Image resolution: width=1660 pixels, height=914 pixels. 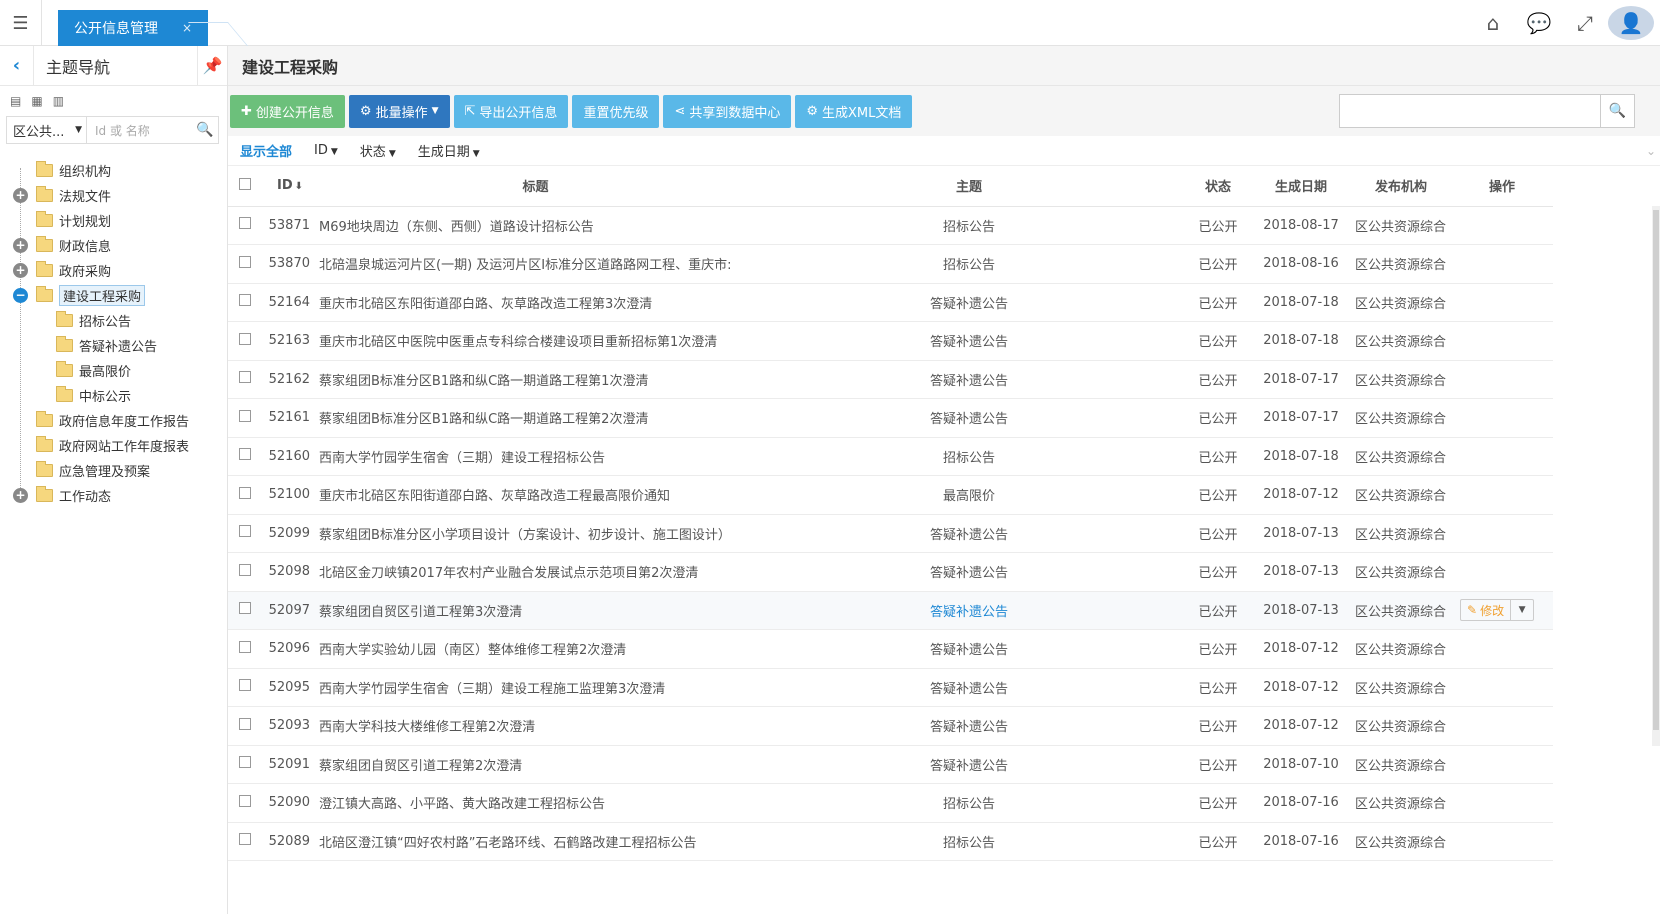 I want to click on row-title-link: 西南大学竹园学生宿舍（三期）建设工程招标公告, so click(x=535, y=456).